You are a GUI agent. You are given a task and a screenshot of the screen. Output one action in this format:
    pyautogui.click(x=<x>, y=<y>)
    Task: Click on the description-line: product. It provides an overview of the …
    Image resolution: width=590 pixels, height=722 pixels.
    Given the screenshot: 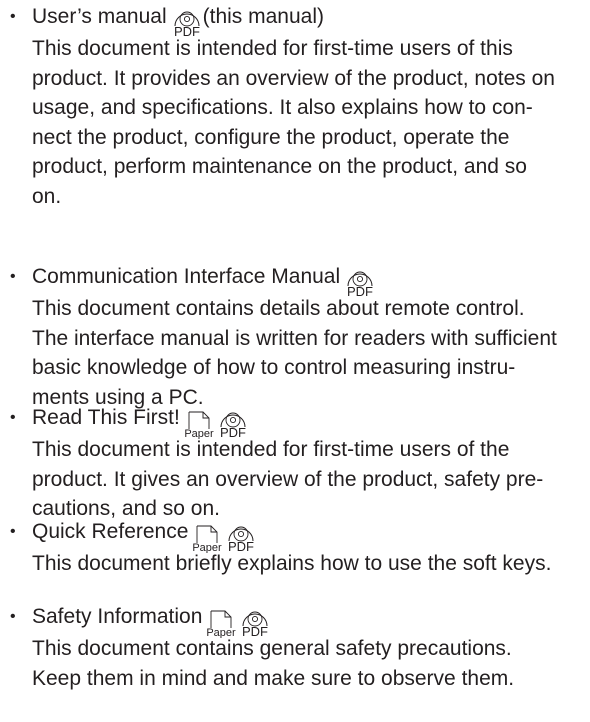 What is the action you would take?
    pyautogui.click(x=293, y=78)
    